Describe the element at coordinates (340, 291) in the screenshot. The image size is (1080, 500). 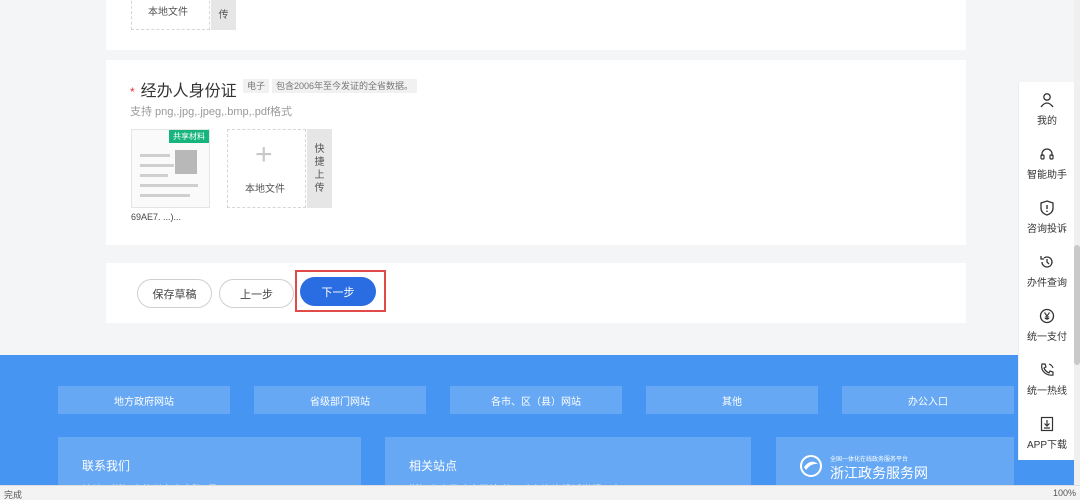
I see `highlight-box` at that location.